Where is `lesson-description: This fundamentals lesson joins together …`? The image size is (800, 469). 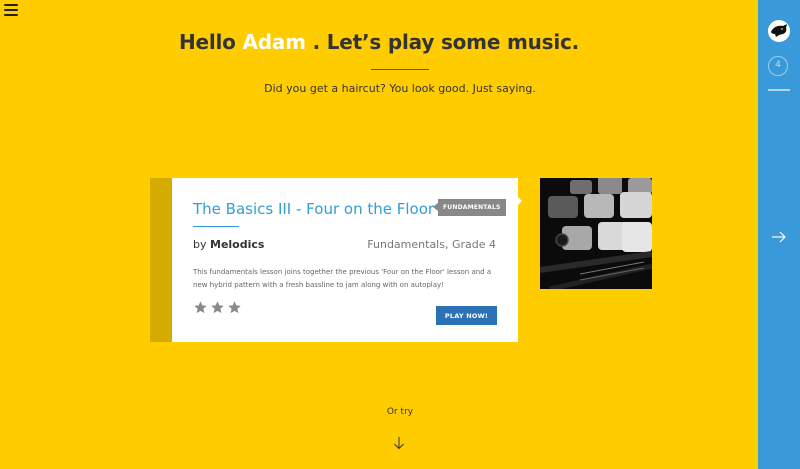 lesson-description: This fundamentals lesson joins together … is located at coordinates (342, 278).